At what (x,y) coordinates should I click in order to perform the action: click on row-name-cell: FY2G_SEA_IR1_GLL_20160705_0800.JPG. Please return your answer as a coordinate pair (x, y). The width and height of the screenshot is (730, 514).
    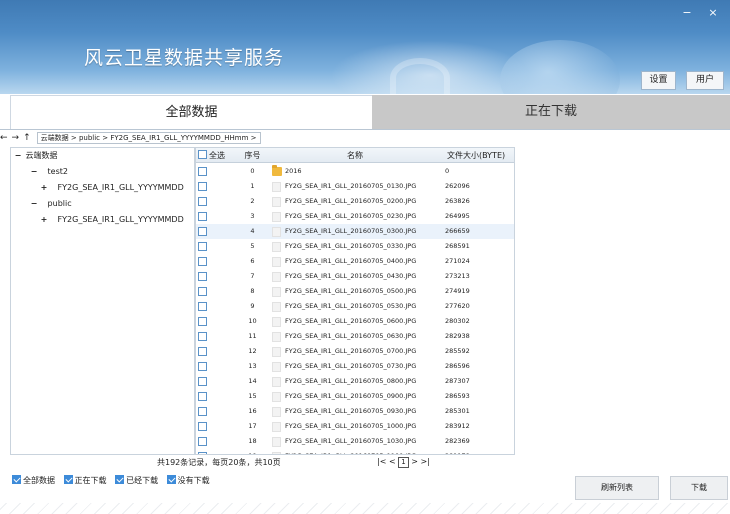
    Looking at the image, I should click on (355, 381).